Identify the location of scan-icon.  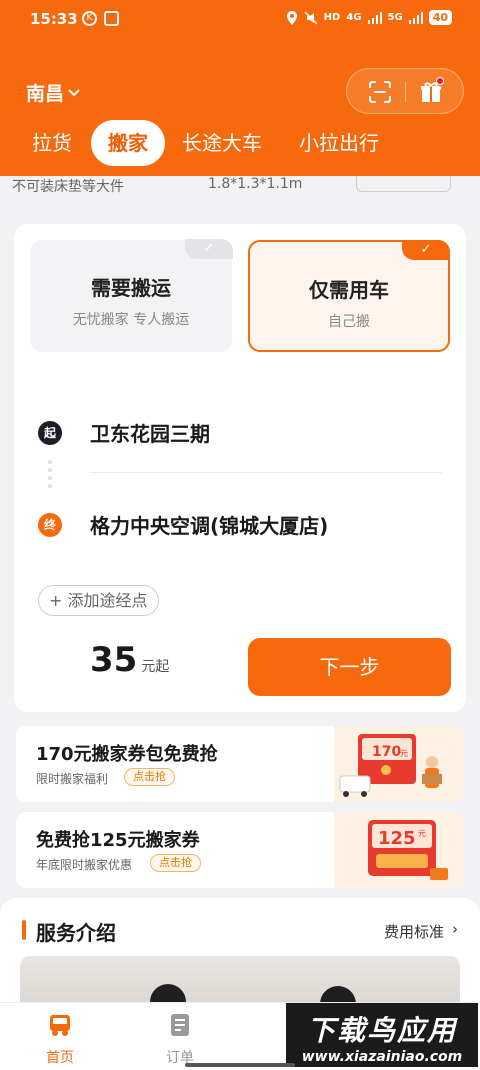
(380, 92).